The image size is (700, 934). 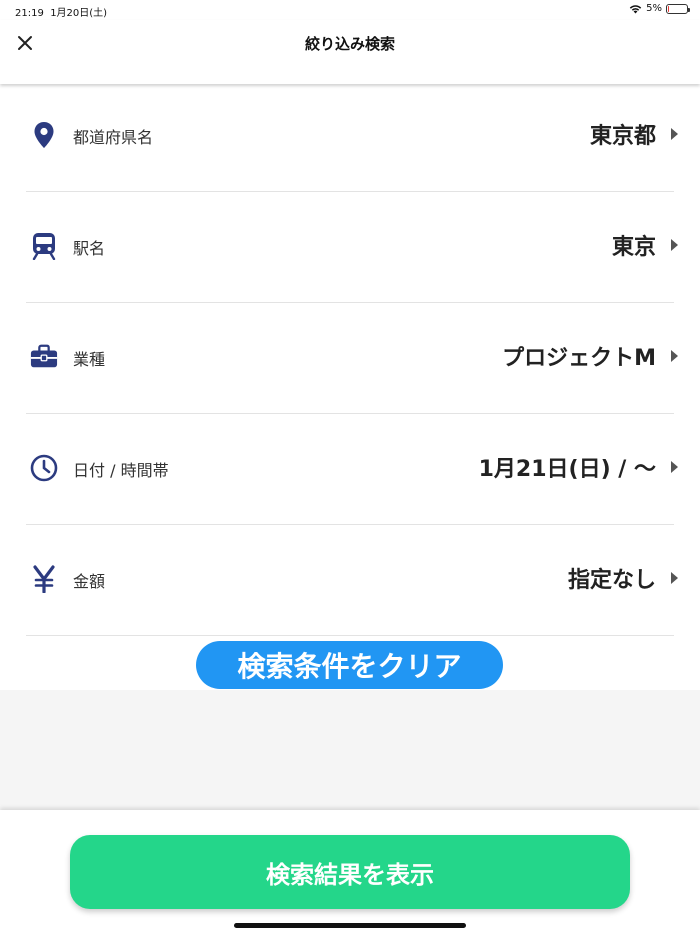 What do you see at coordinates (352, 358) in the screenshot?
I see `filter-row-industry: 業種 プロジェクトM` at bounding box center [352, 358].